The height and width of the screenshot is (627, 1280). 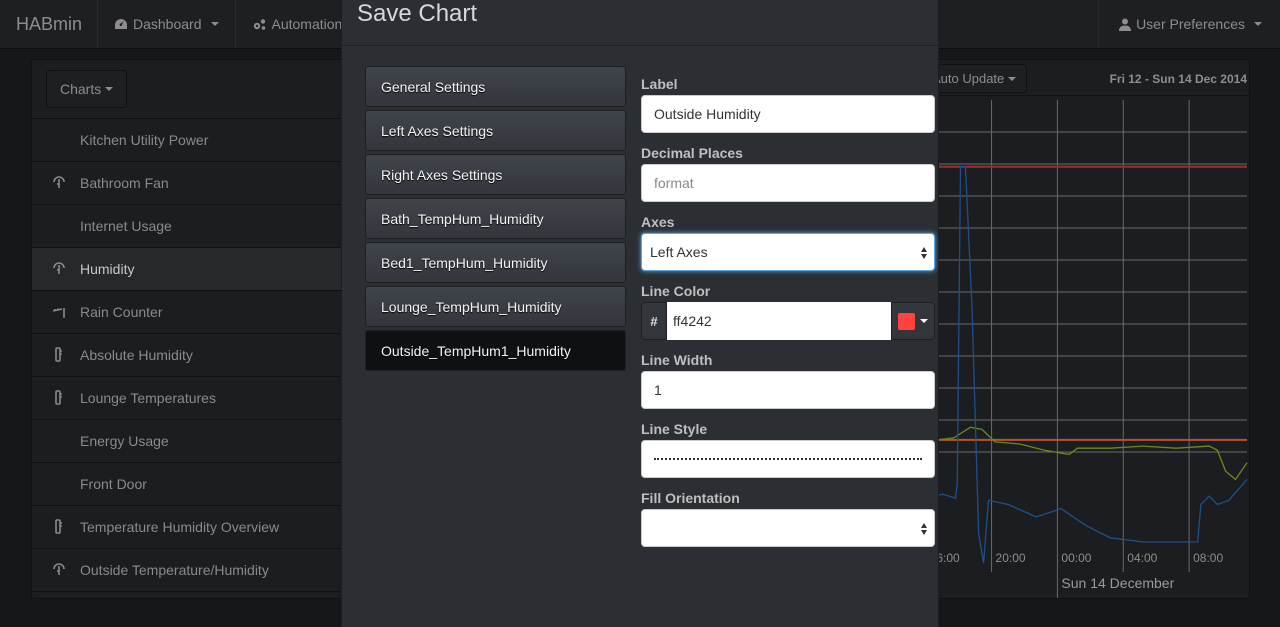 I want to click on chart-list-item-label: Front Door, so click(x=113, y=484).